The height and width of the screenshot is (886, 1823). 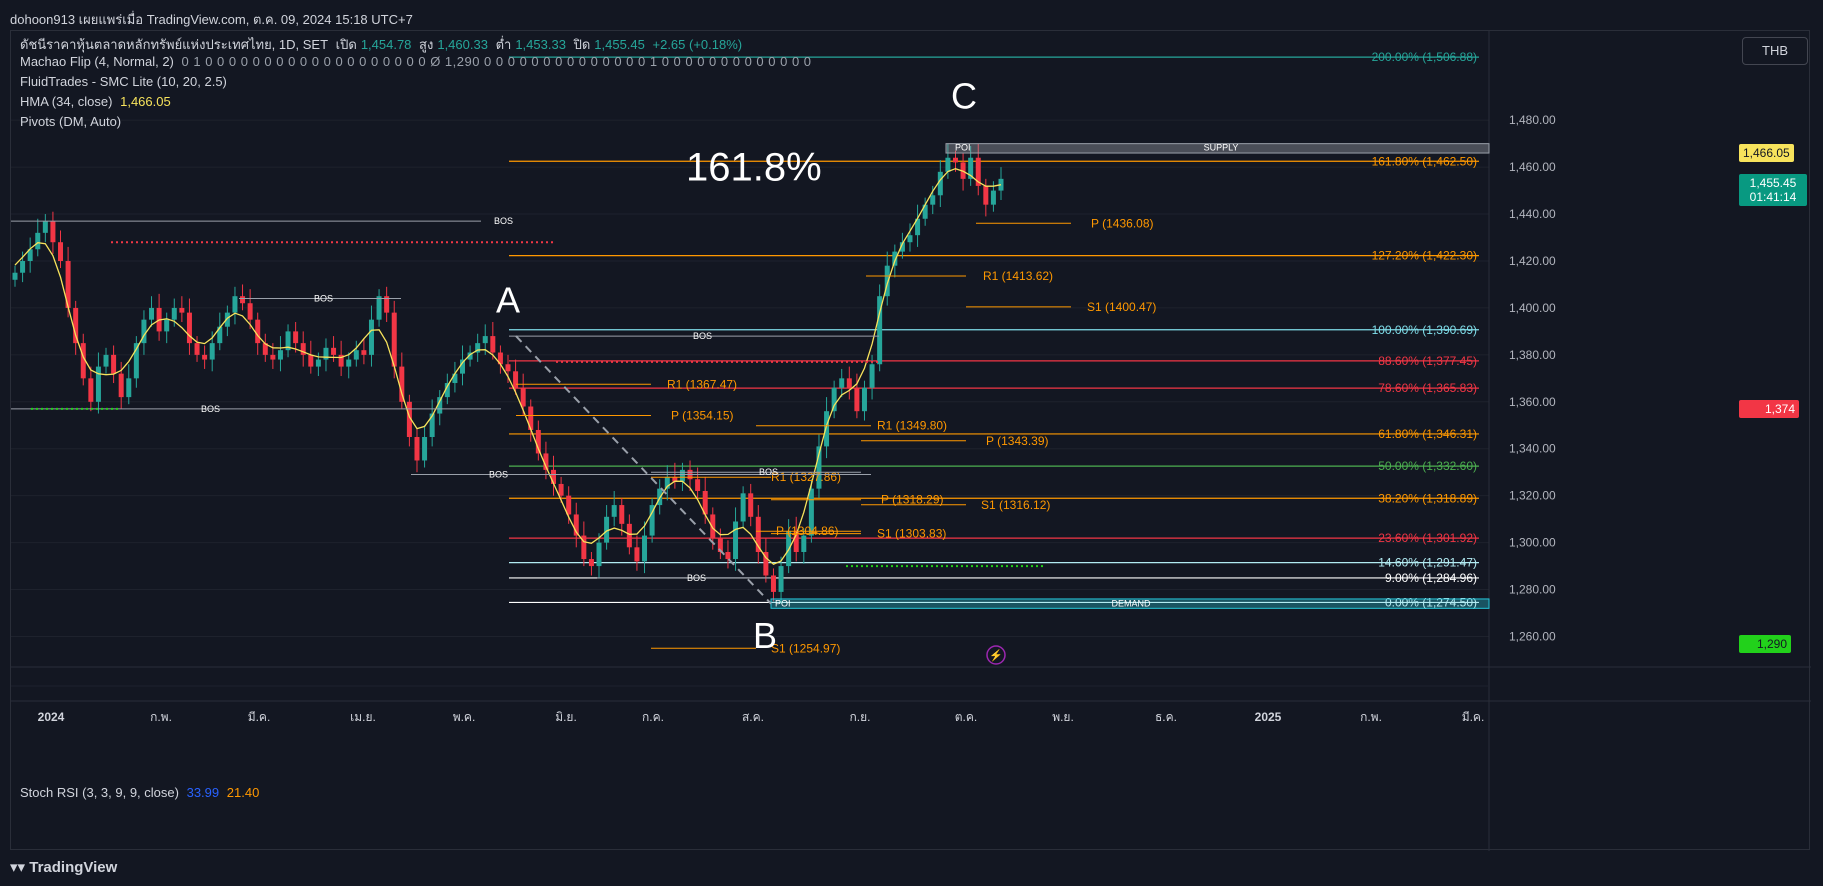 I want to click on countdown: 01:41:14, so click(x=1773, y=197).